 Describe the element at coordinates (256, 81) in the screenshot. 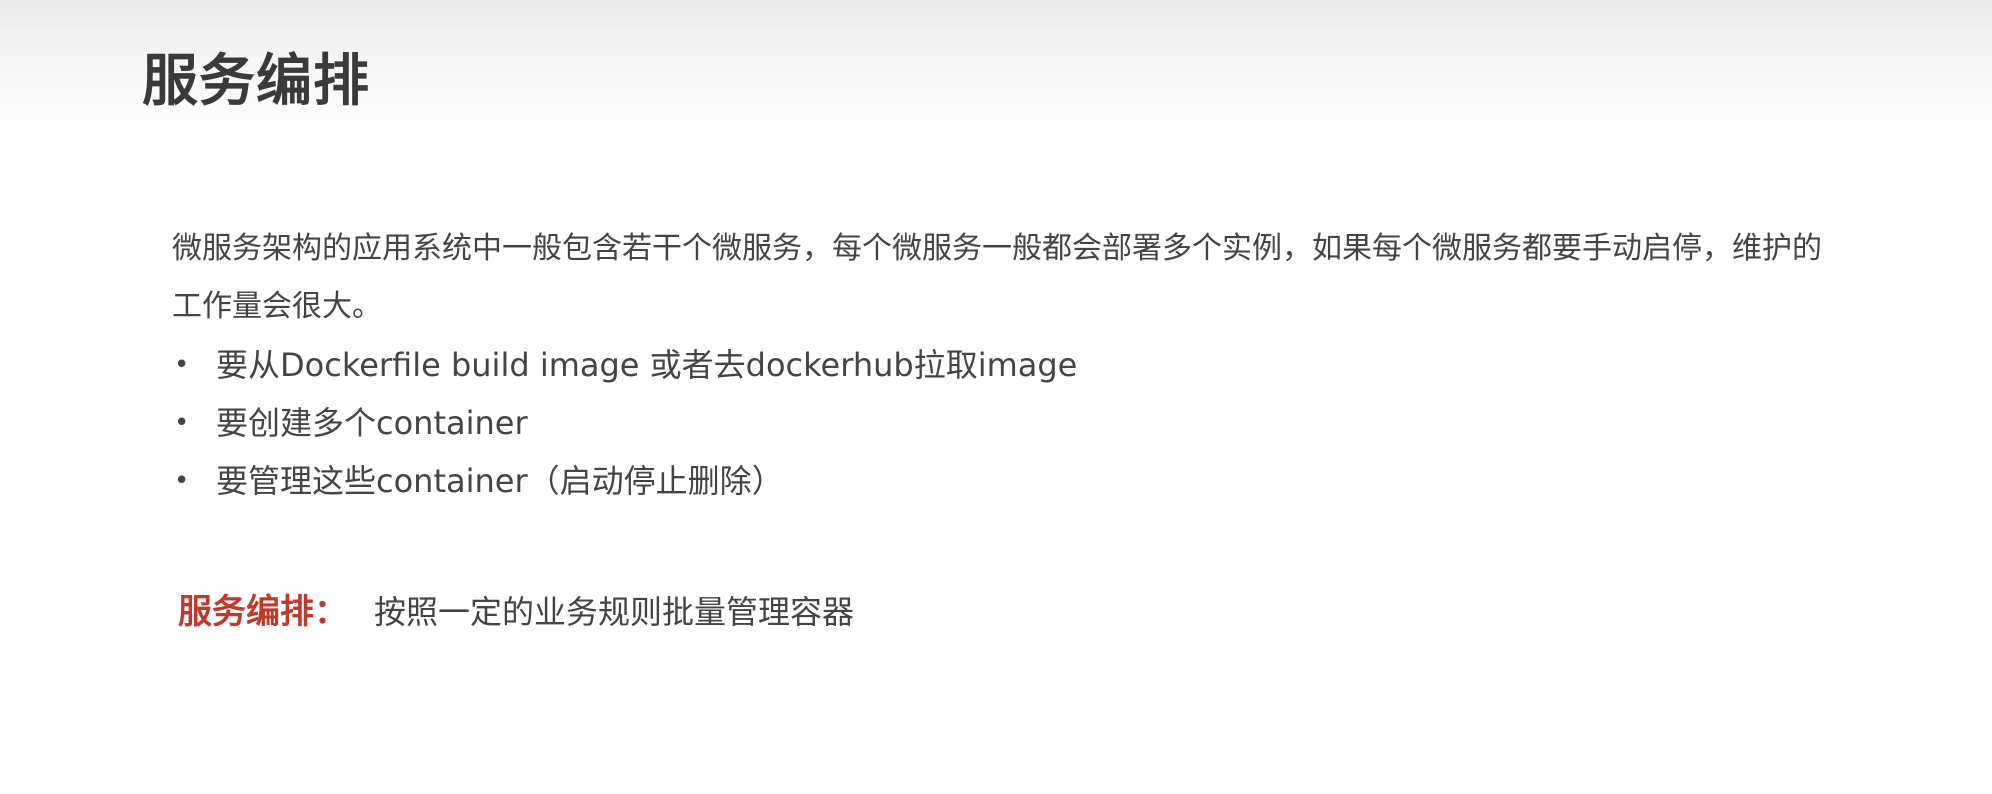

I see `slide-title: 服务编排` at that location.